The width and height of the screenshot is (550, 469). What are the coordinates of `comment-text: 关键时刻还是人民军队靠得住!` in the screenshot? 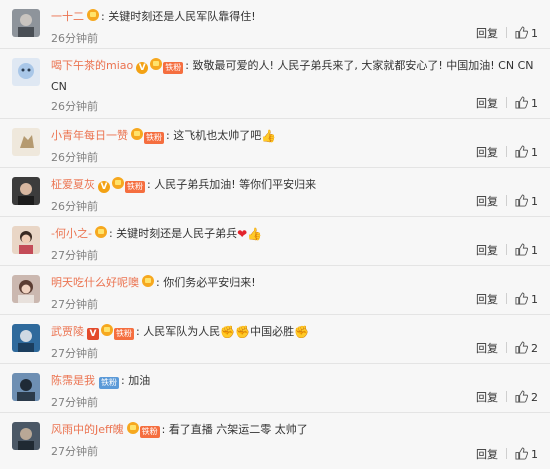 It's located at (182, 16).